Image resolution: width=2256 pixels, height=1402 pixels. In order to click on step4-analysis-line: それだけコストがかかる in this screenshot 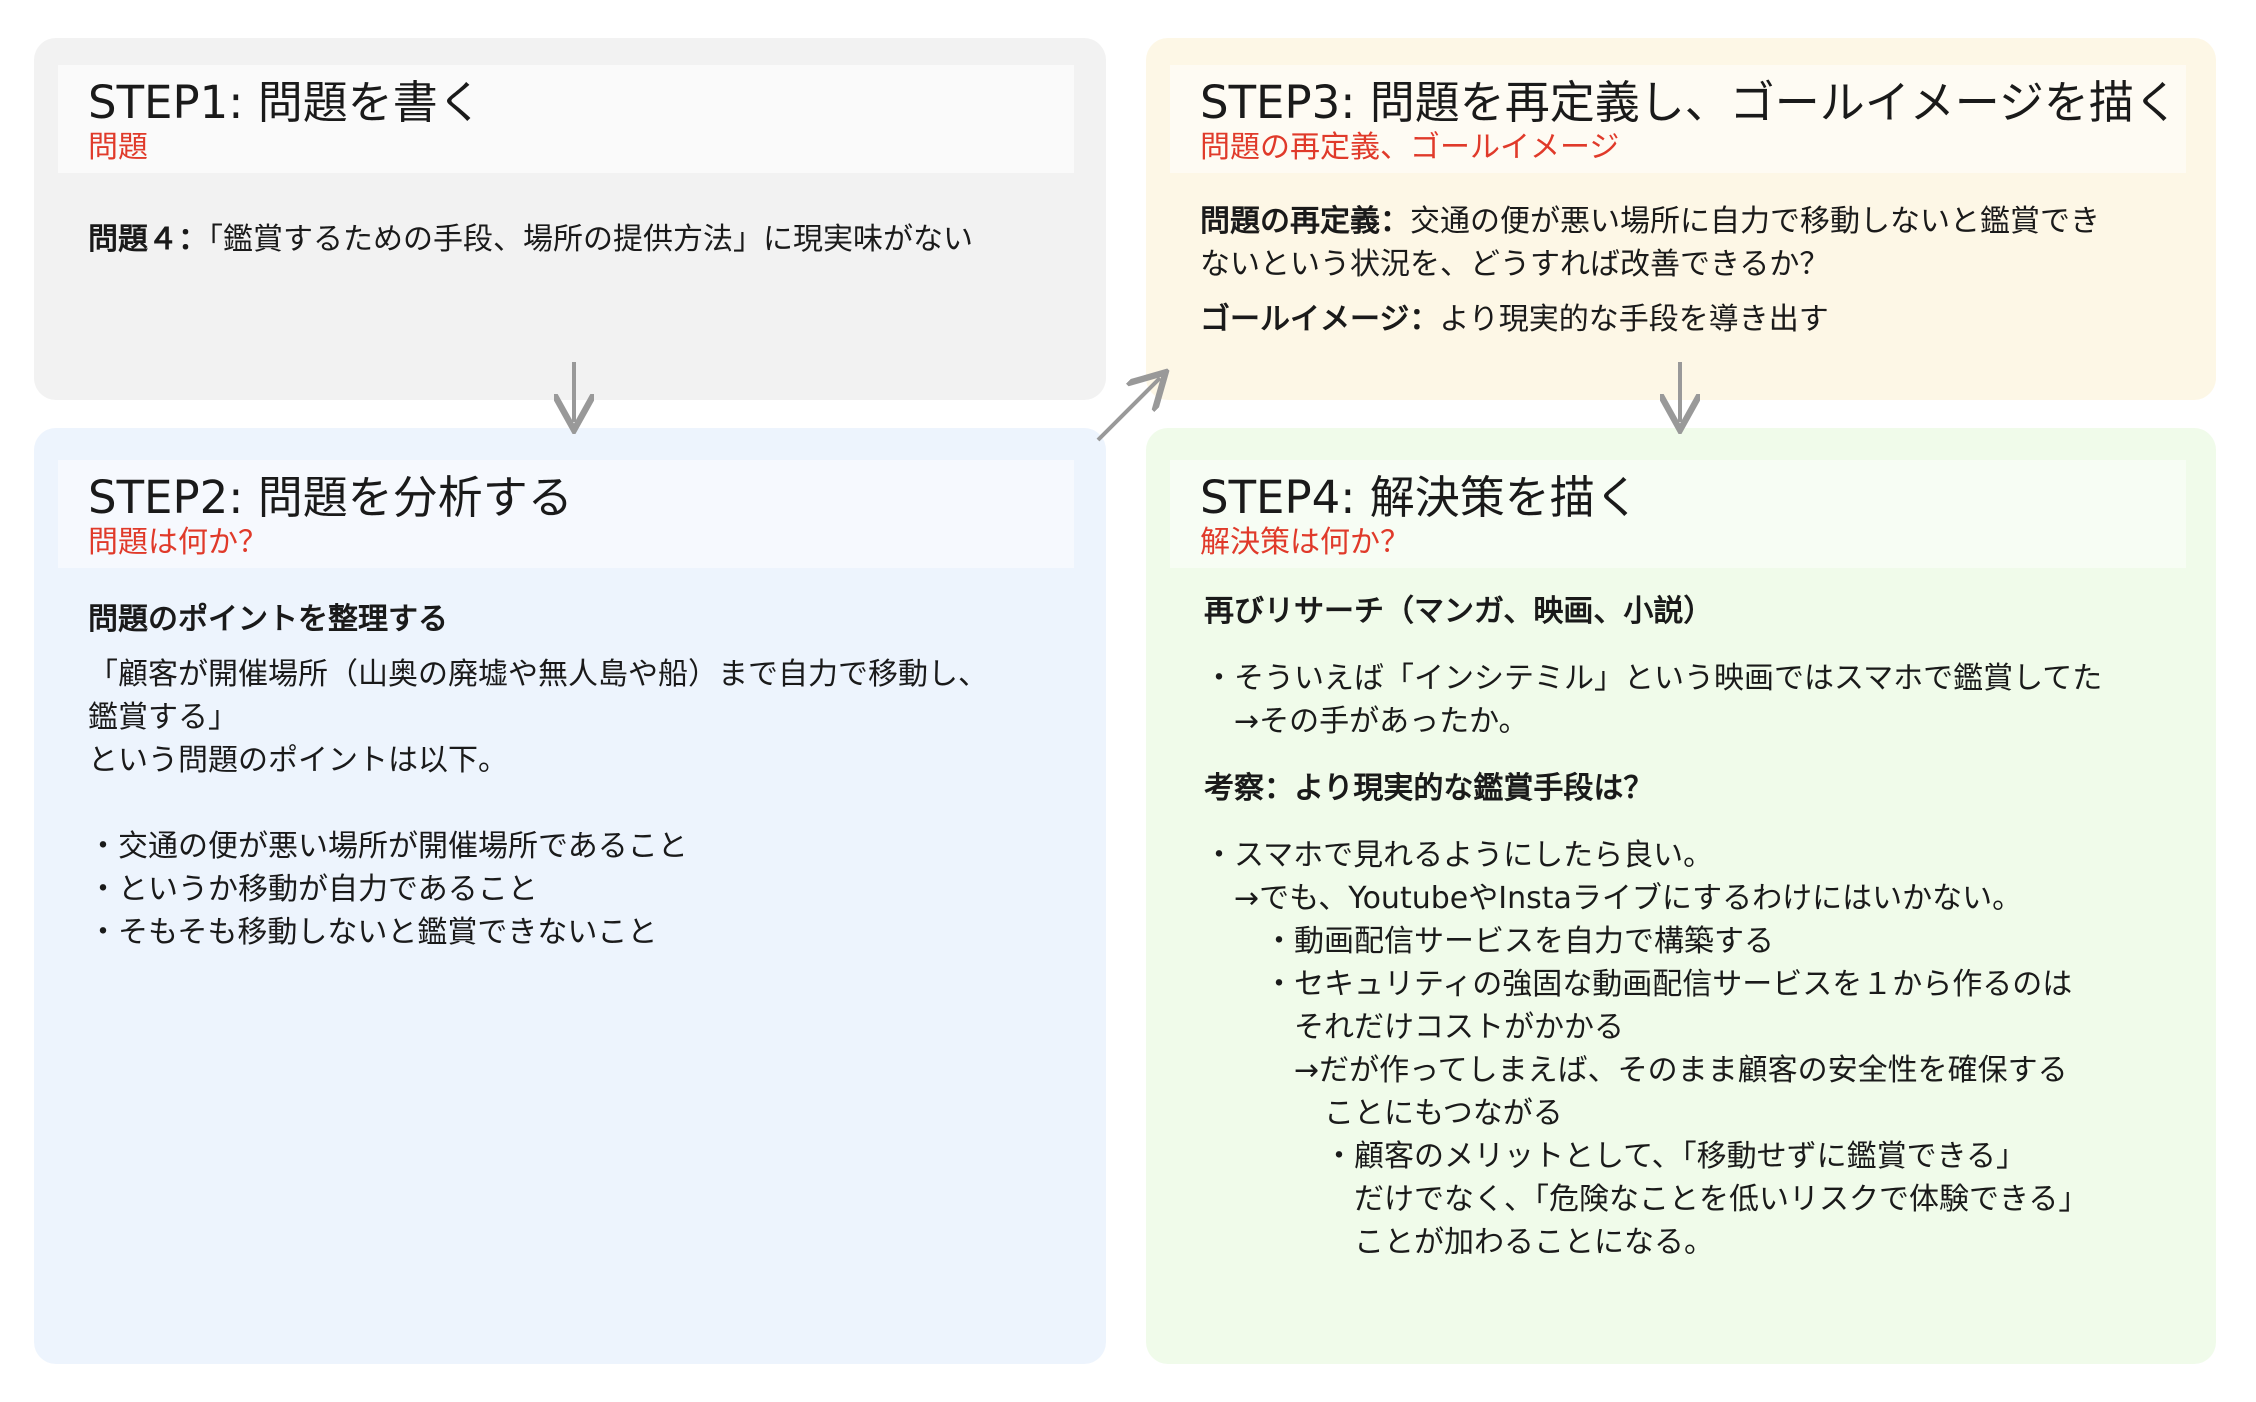, I will do `click(1414, 1027)`.